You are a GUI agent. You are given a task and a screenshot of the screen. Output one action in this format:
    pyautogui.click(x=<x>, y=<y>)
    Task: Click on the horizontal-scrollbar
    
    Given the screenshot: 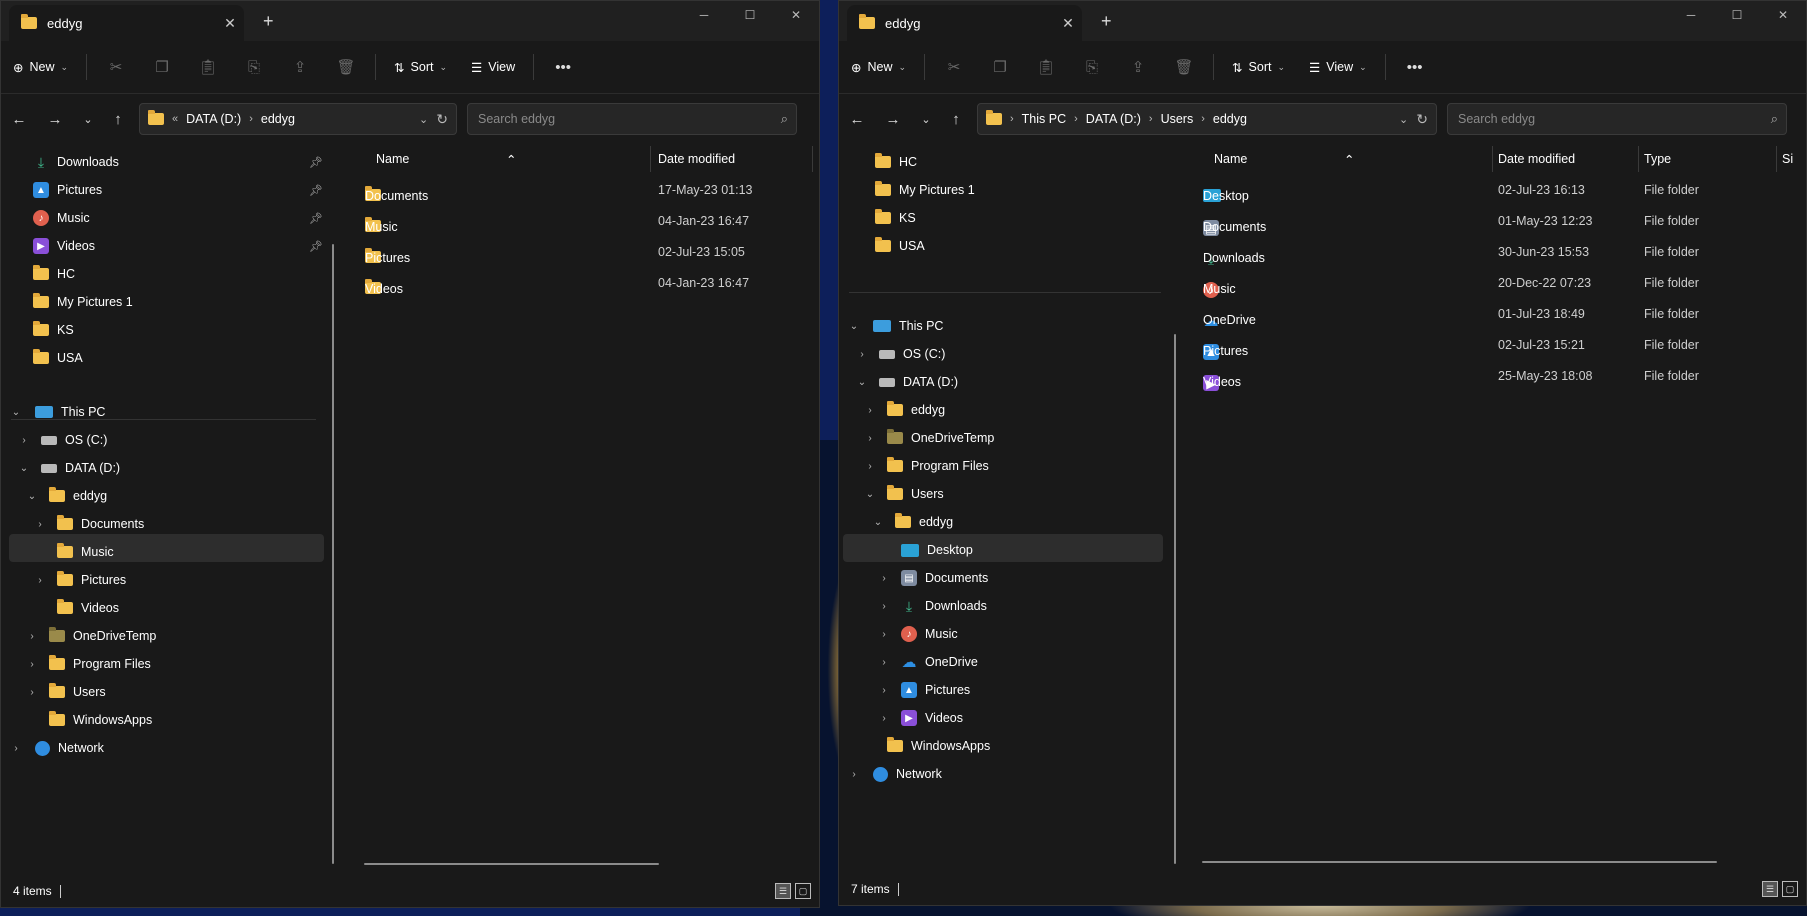 What is the action you would take?
    pyautogui.click(x=511, y=864)
    